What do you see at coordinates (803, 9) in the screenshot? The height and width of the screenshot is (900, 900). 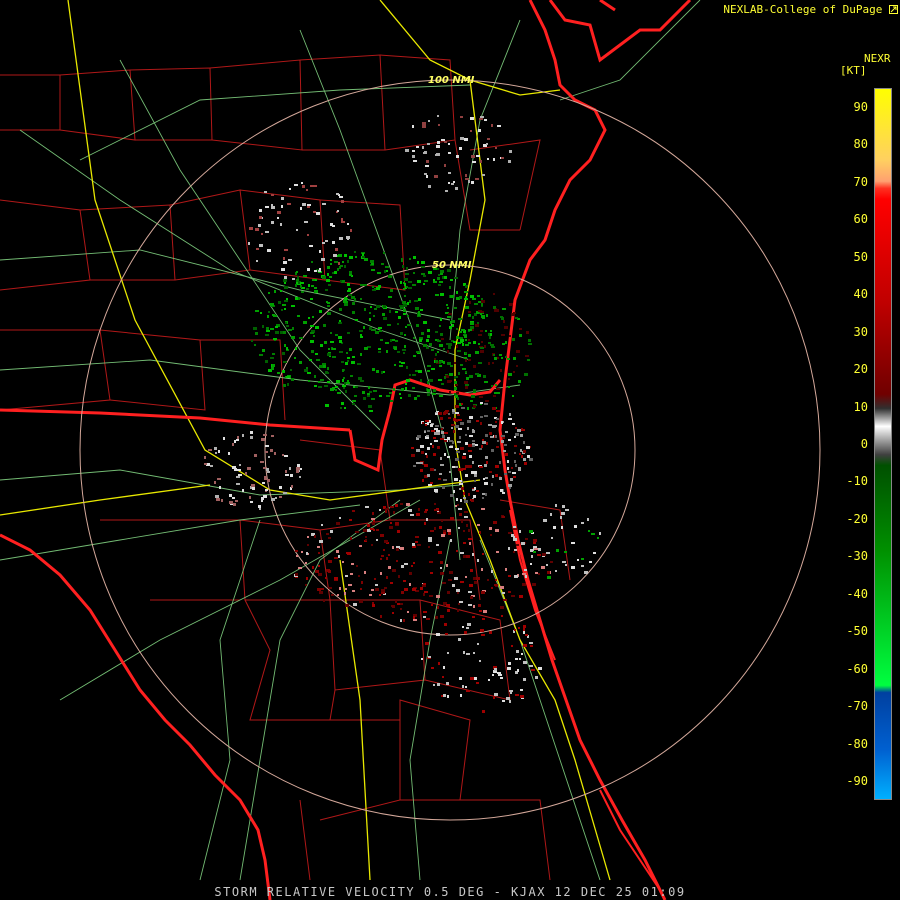 I see `credit-text: NEXLAB-College of DuPage` at bounding box center [803, 9].